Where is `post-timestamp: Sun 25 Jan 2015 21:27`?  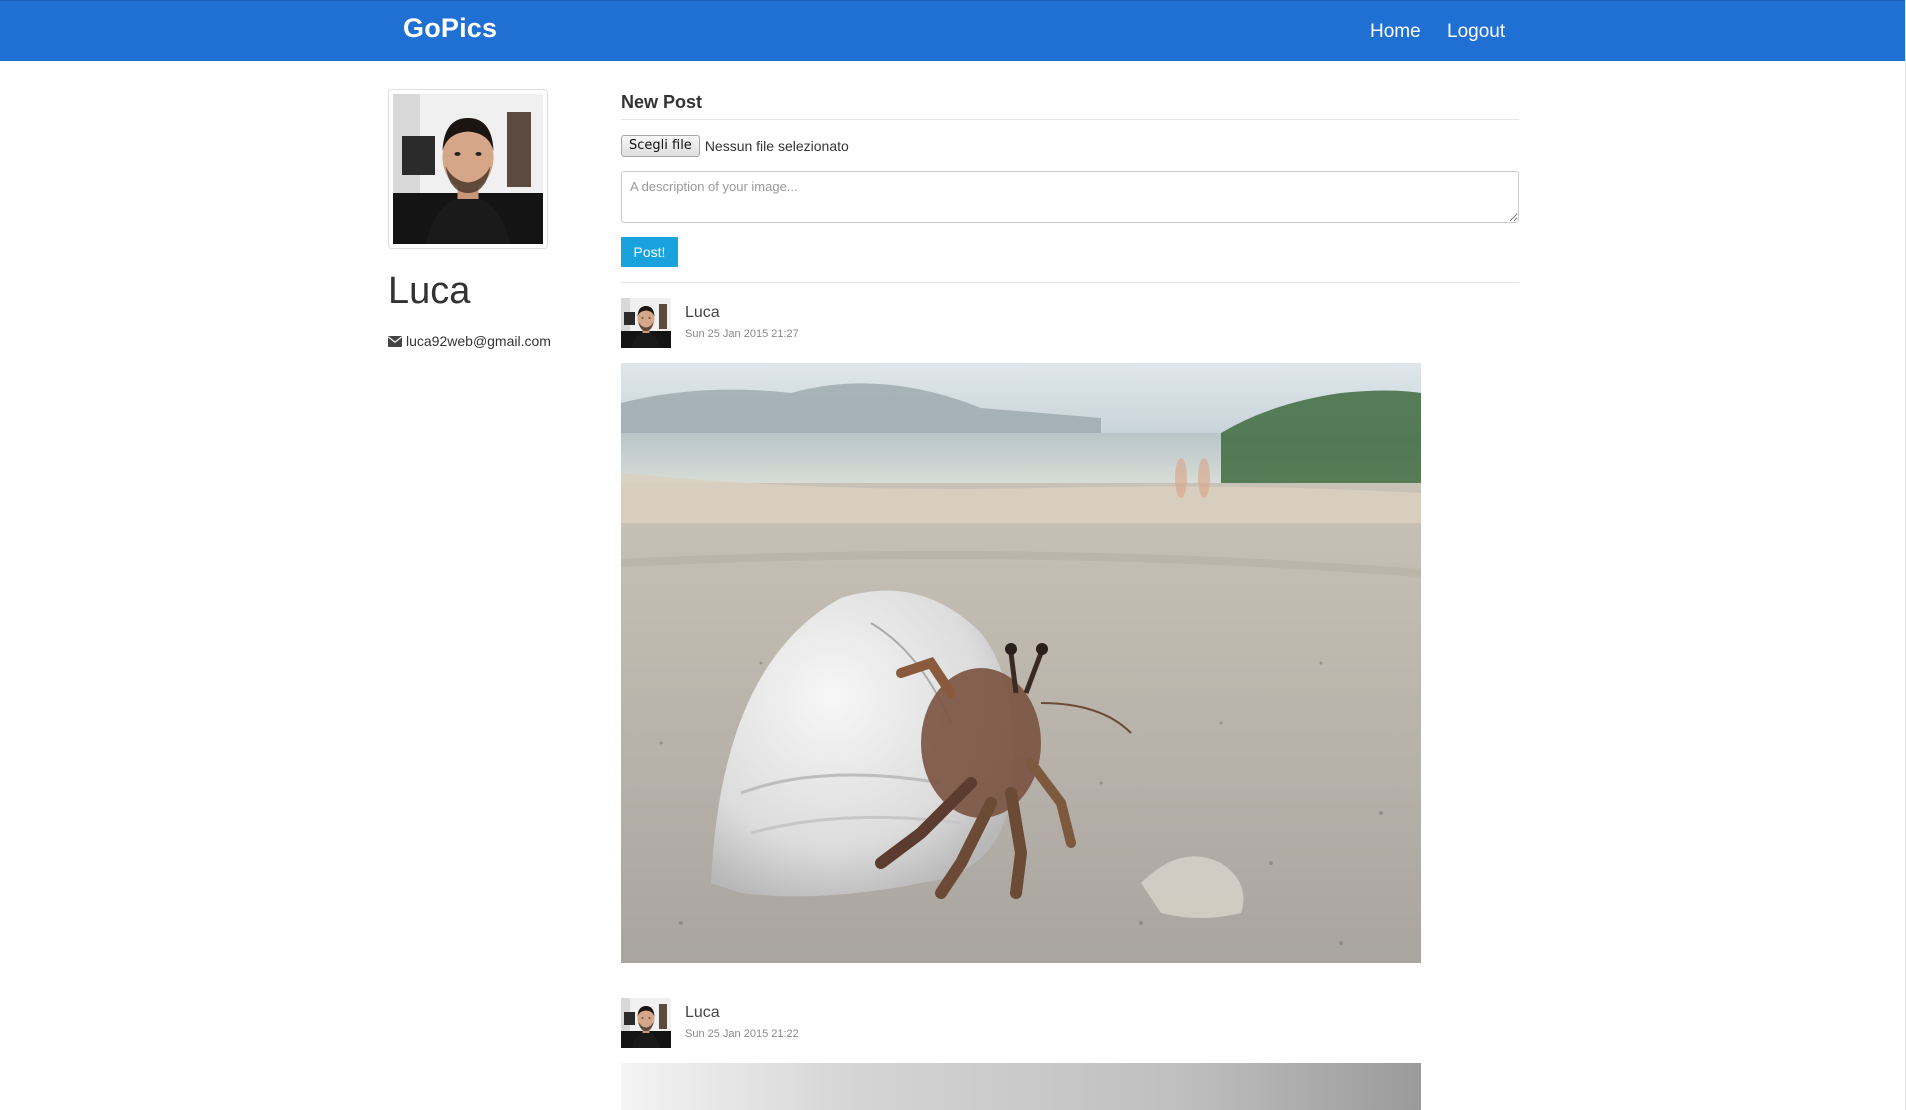 post-timestamp: Sun 25 Jan 2015 21:27 is located at coordinates (742, 334).